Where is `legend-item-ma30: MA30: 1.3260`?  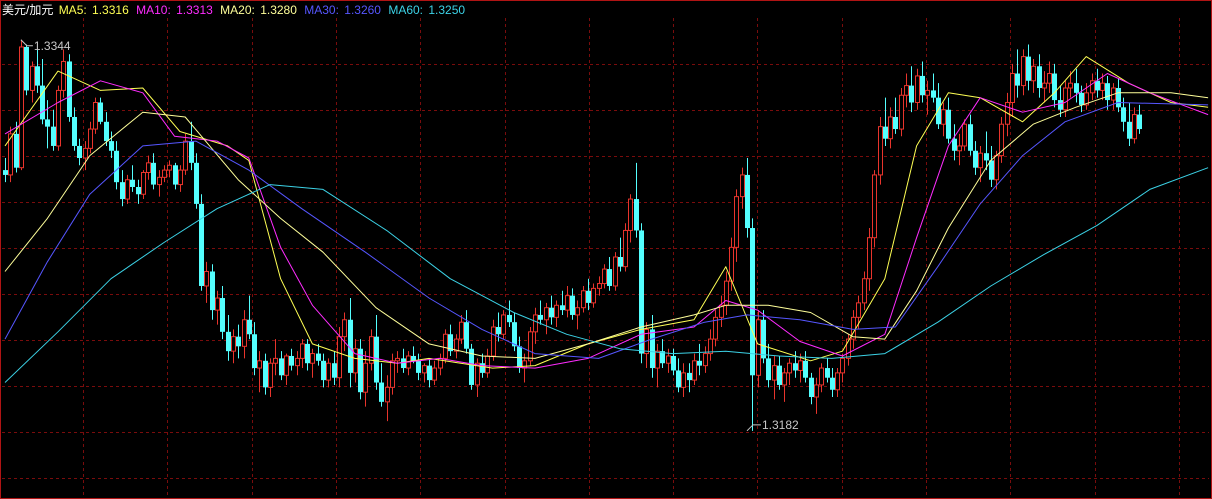 legend-item-ma30: MA30: 1.3260 is located at coordinates (345, 10).